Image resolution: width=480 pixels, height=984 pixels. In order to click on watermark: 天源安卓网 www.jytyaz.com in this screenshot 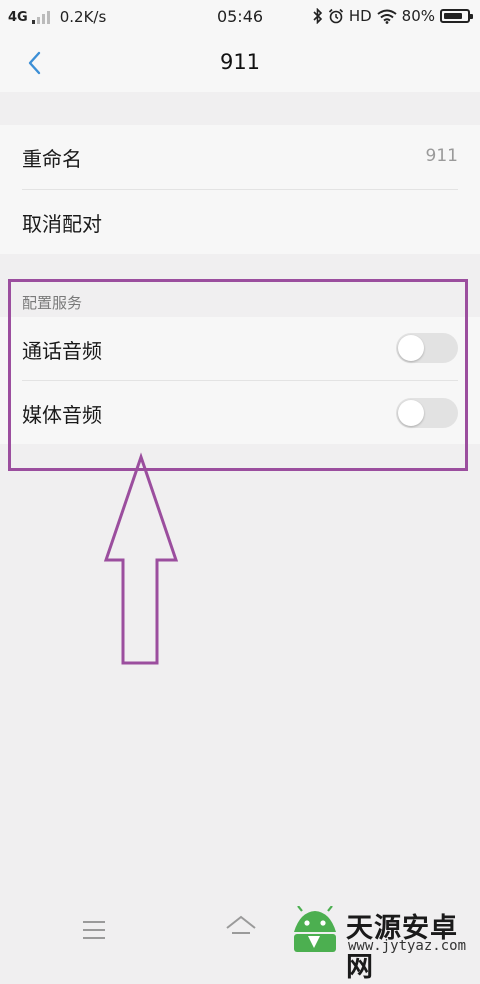, I will do `click(382, 940)`.